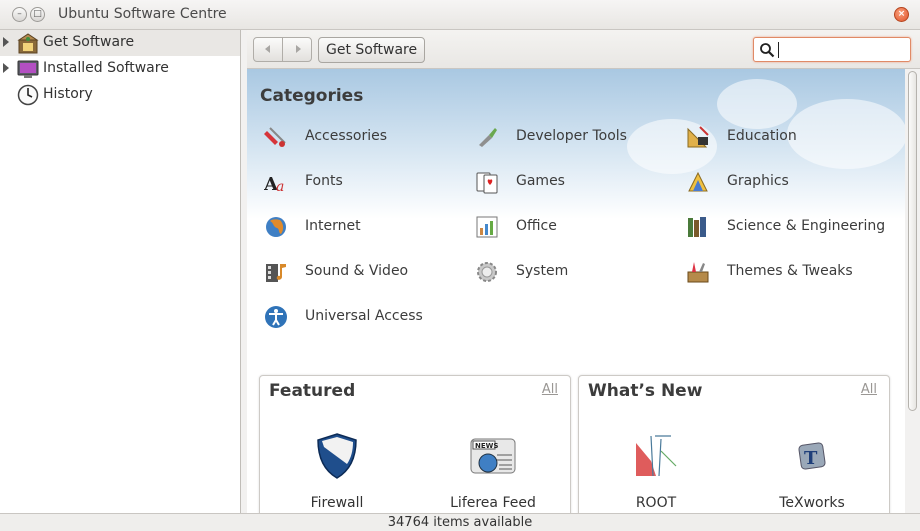 The height and width of the screenshot is (531, 920). What do you see at coordinates (337, 503) in the screenshot?
I see `app-label: Firewall` at bounding box center [337, 503].